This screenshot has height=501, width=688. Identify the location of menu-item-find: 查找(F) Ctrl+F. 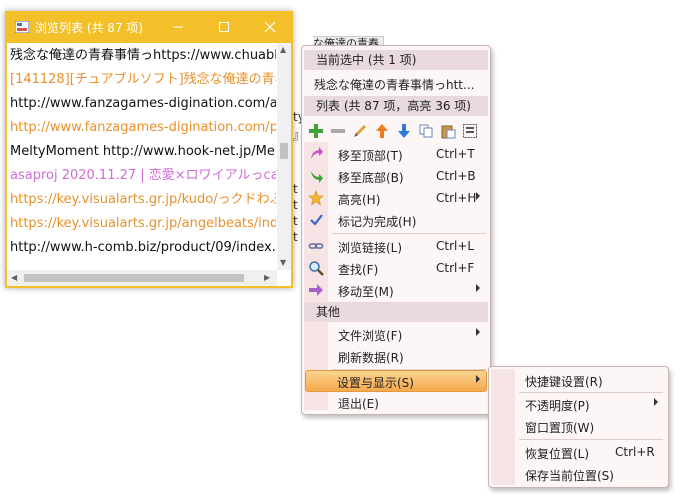
(396, 268).